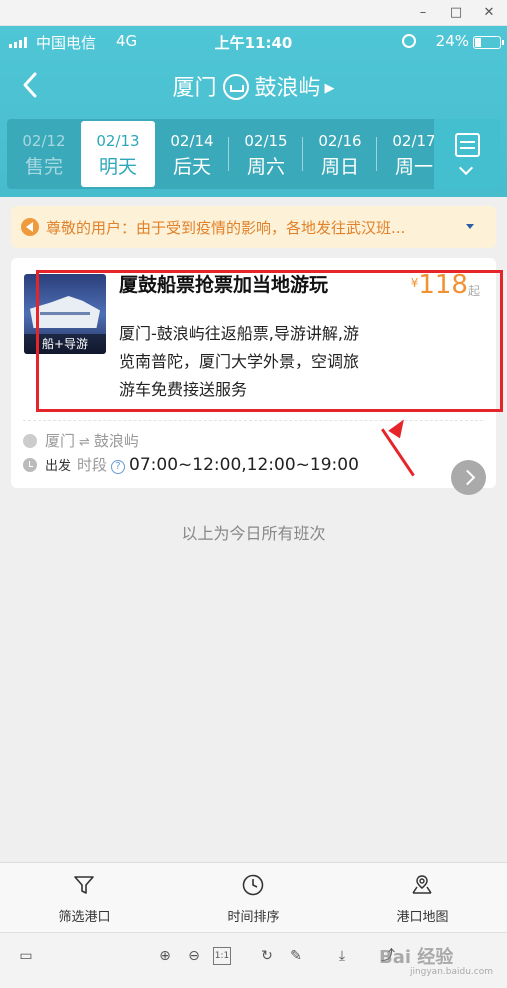 This screenshot has height=988, width=507. What do you see at coordinates (489, 13) in the screenshot?
I see `close-button: ✕` at bounding box center [489, 13].